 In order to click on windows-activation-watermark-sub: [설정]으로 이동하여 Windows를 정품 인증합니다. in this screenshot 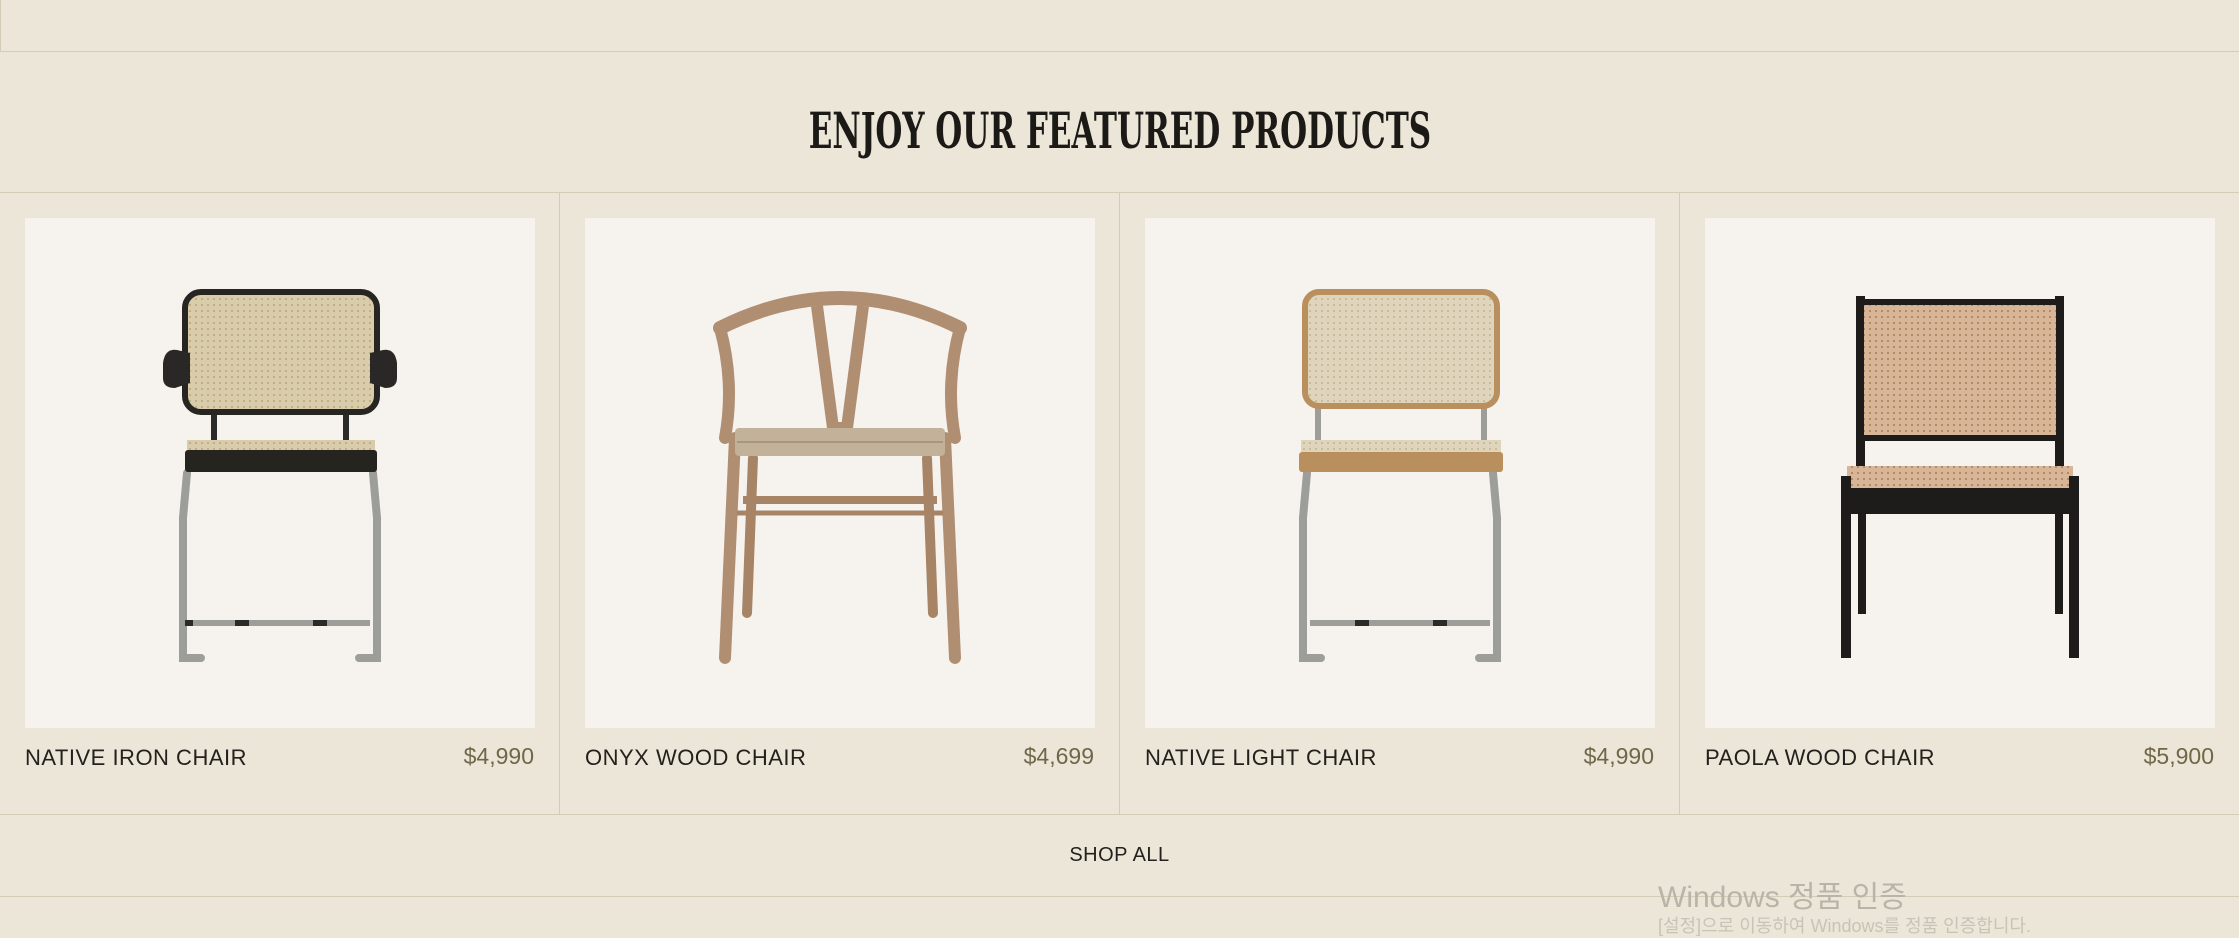, I will do `click(1844, 926)`.